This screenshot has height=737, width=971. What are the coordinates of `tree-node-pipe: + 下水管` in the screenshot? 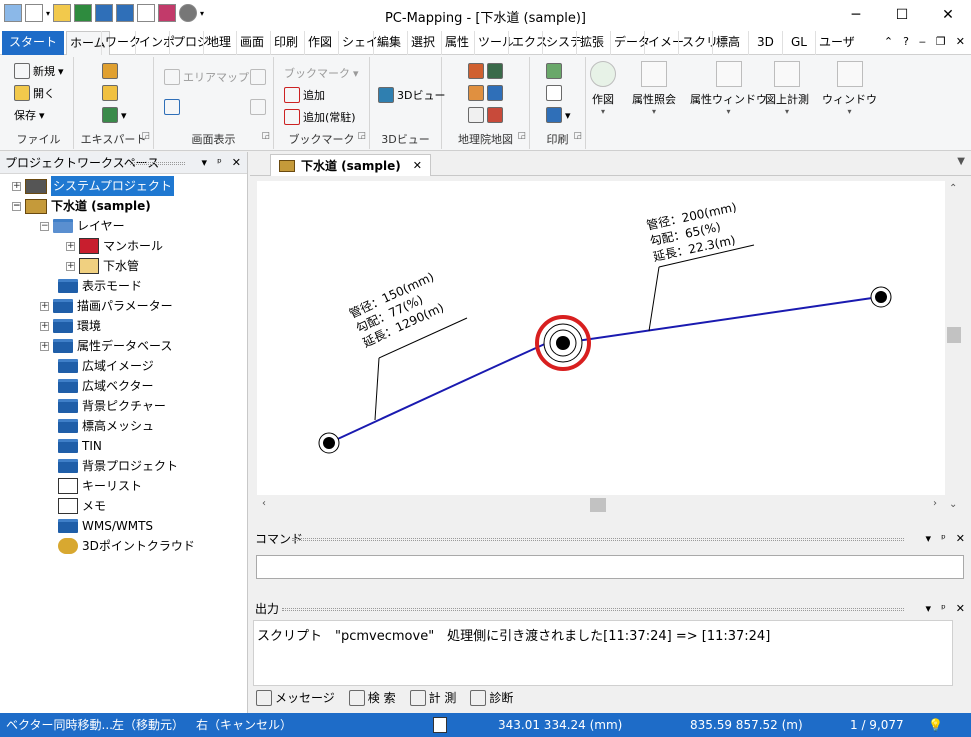 It's located at (102, 266).